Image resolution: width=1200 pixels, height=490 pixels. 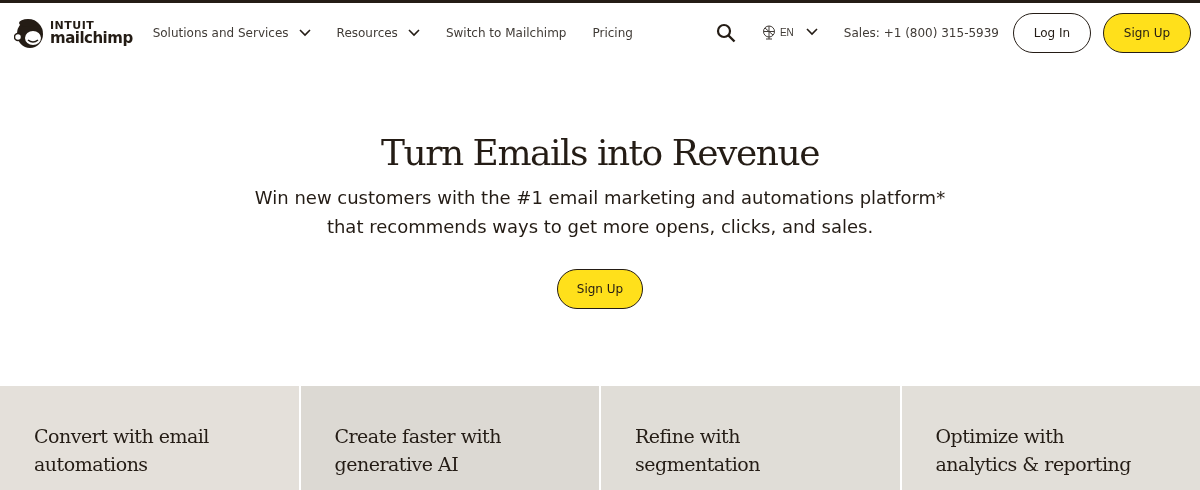 I want to click on nav-link: Switch to Mailchimp, so click(x=506, y=32).